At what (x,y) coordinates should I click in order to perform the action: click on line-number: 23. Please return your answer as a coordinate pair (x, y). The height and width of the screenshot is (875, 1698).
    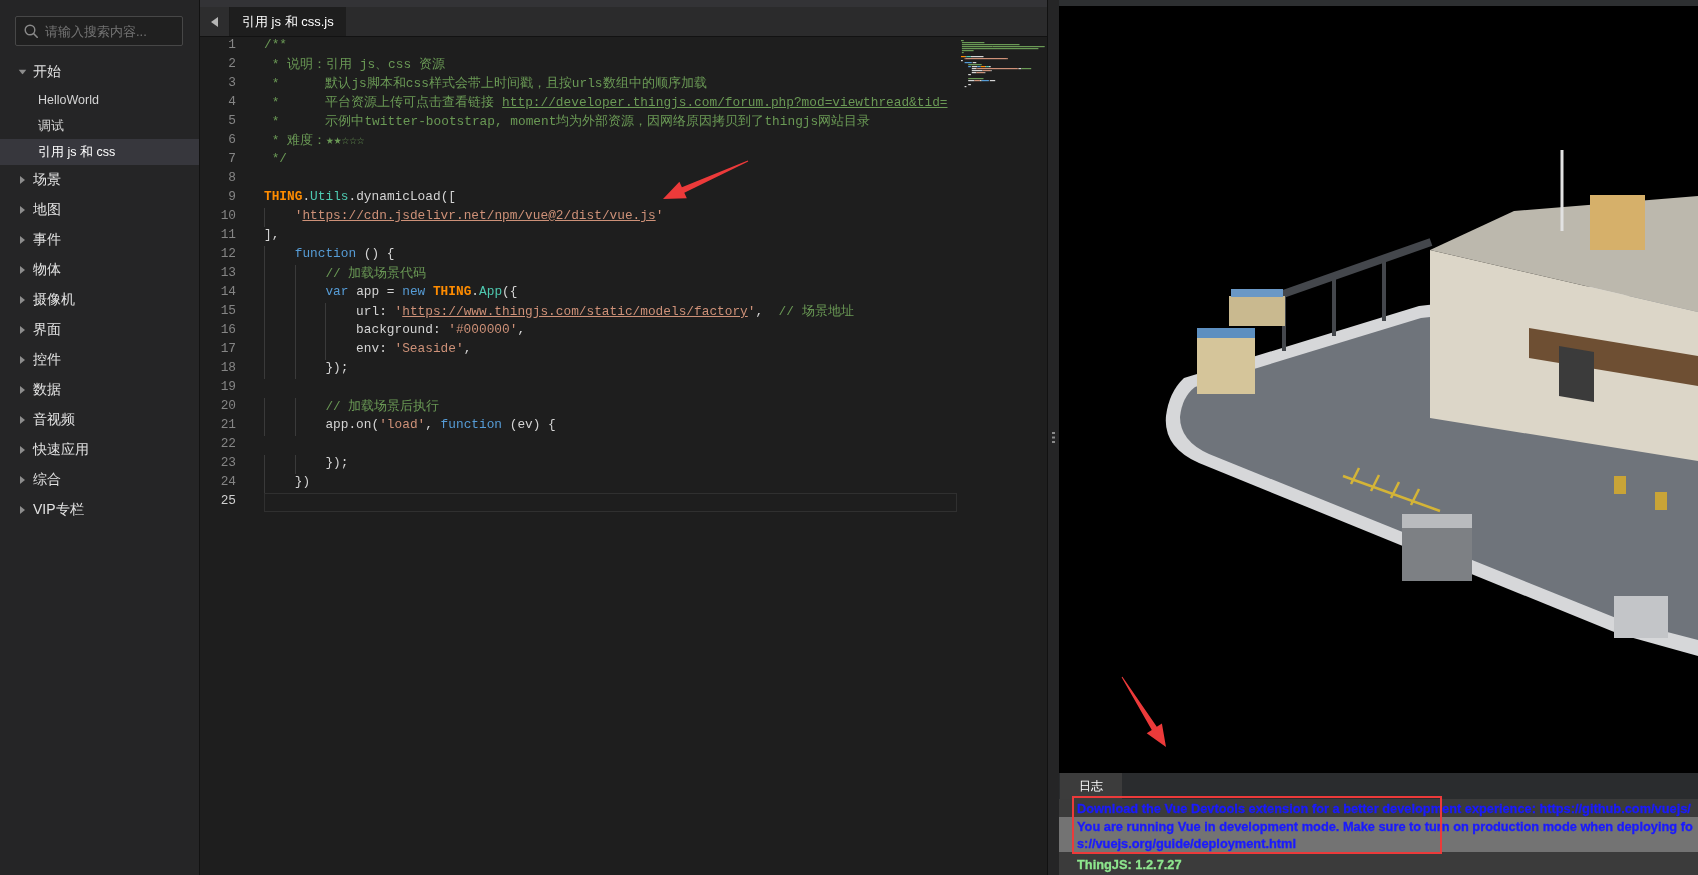
    Looking at the image, I should click on (228, 463).